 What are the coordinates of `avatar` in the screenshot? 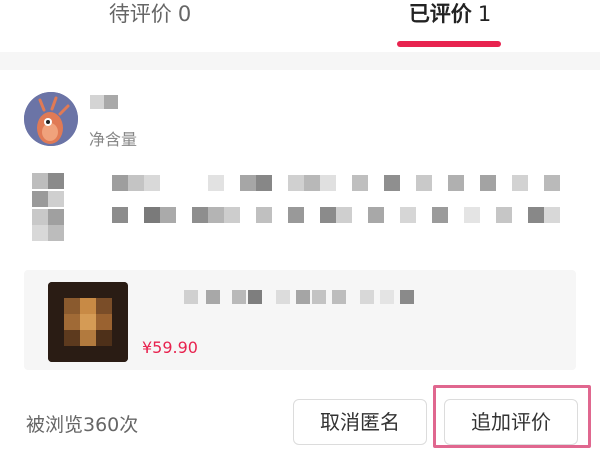 It's located at (51, 119).